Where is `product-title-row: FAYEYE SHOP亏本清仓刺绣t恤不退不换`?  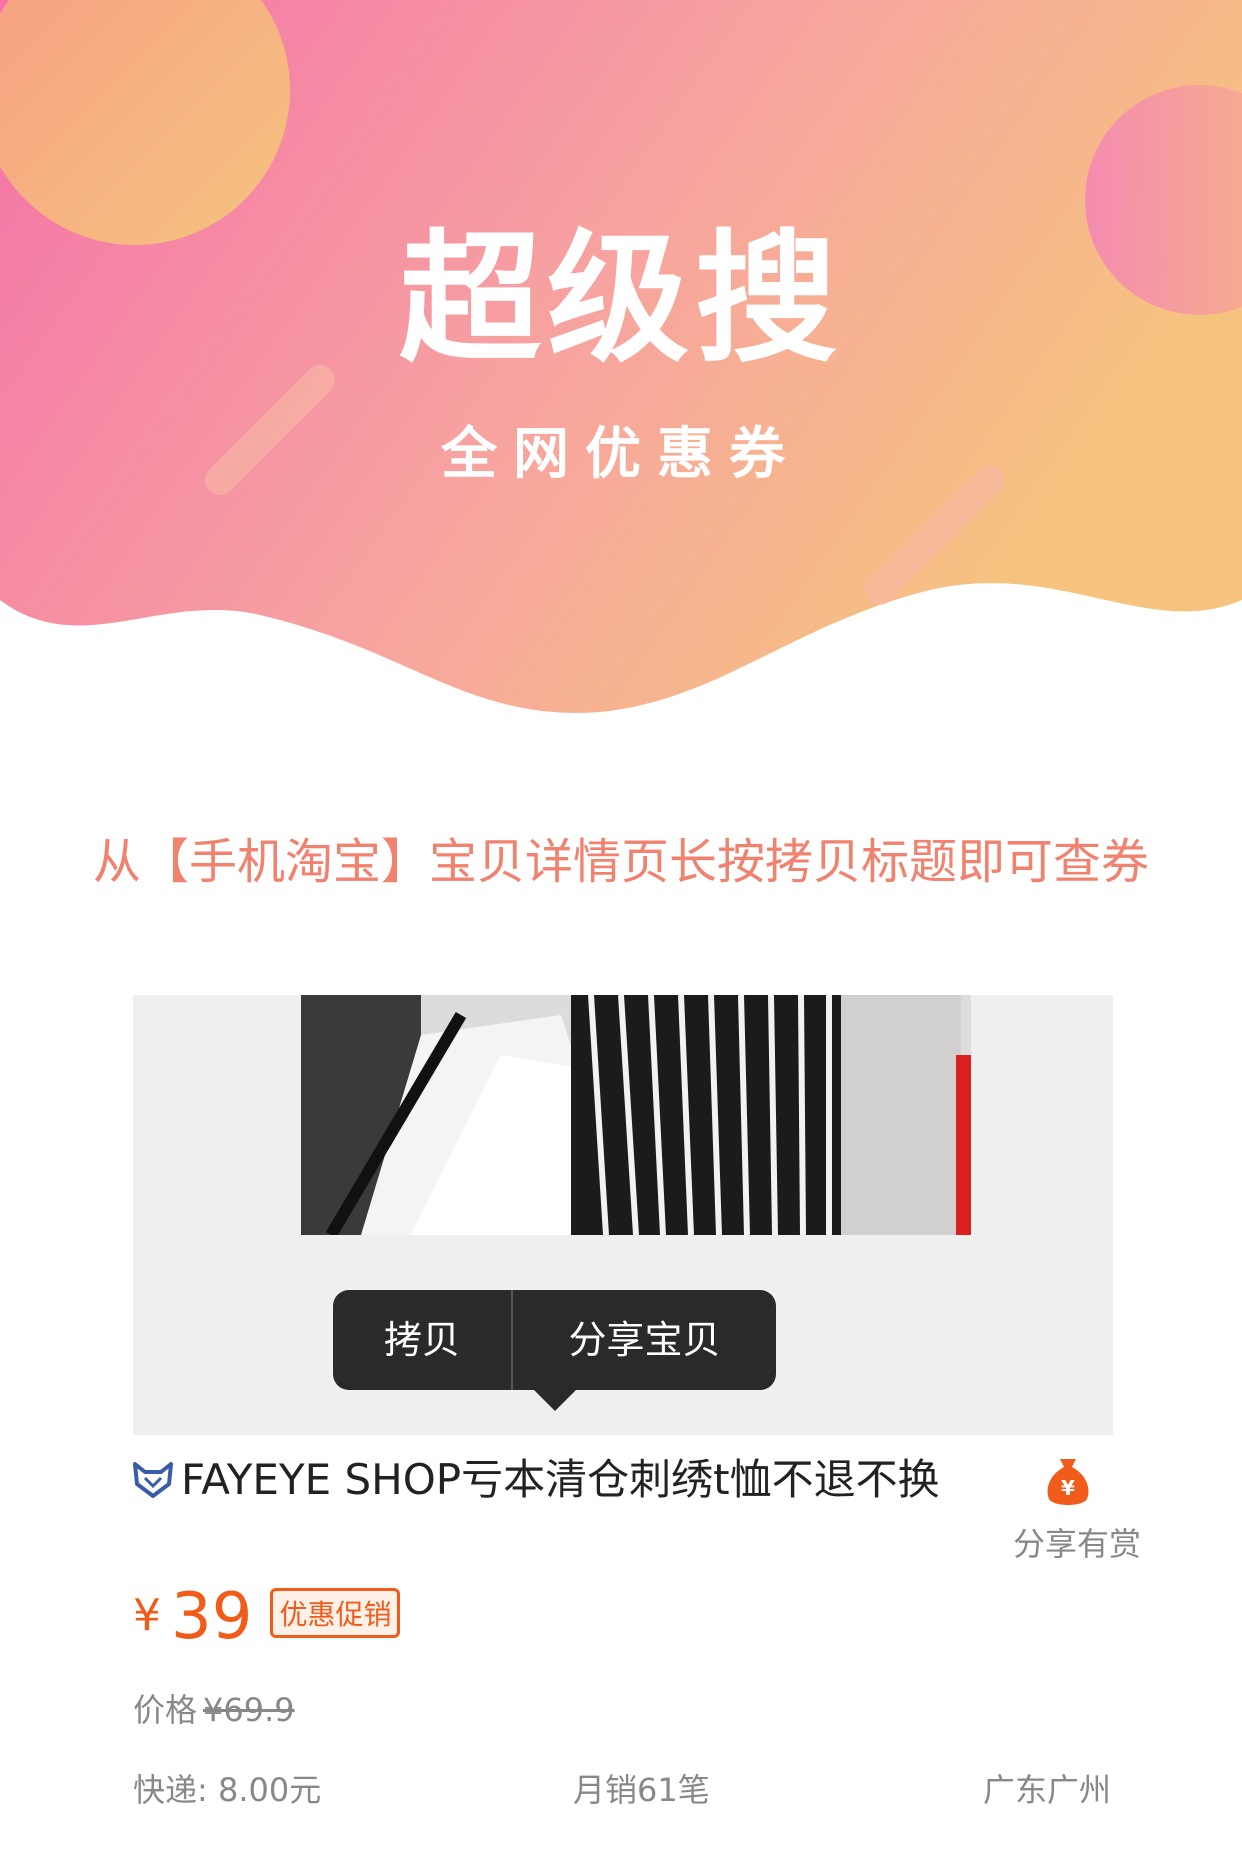 product-title-row: FAYEYE SHOP亏本清仓刺绣t恤不退不换 is located at coordinates (553, 1480).